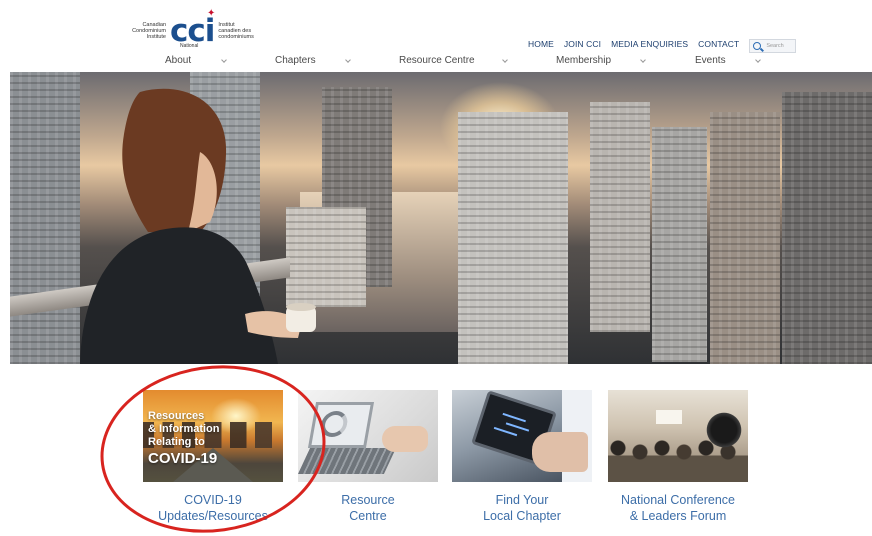 The image size is (872, 536). Describe the element at coordinates (724, 430) in the screenshot. I see `camera` at that location.